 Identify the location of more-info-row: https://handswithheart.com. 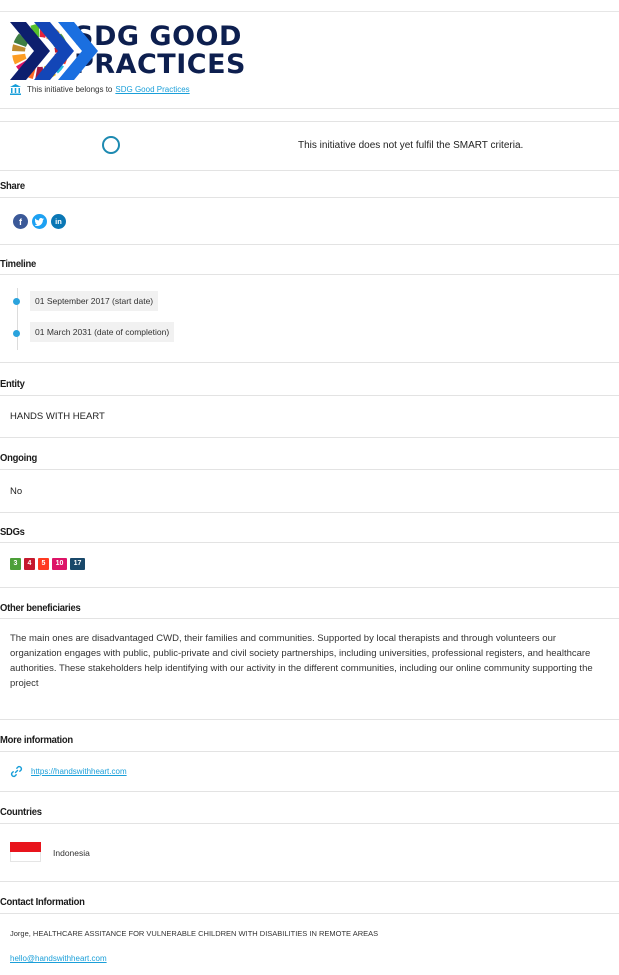
(68, 771).